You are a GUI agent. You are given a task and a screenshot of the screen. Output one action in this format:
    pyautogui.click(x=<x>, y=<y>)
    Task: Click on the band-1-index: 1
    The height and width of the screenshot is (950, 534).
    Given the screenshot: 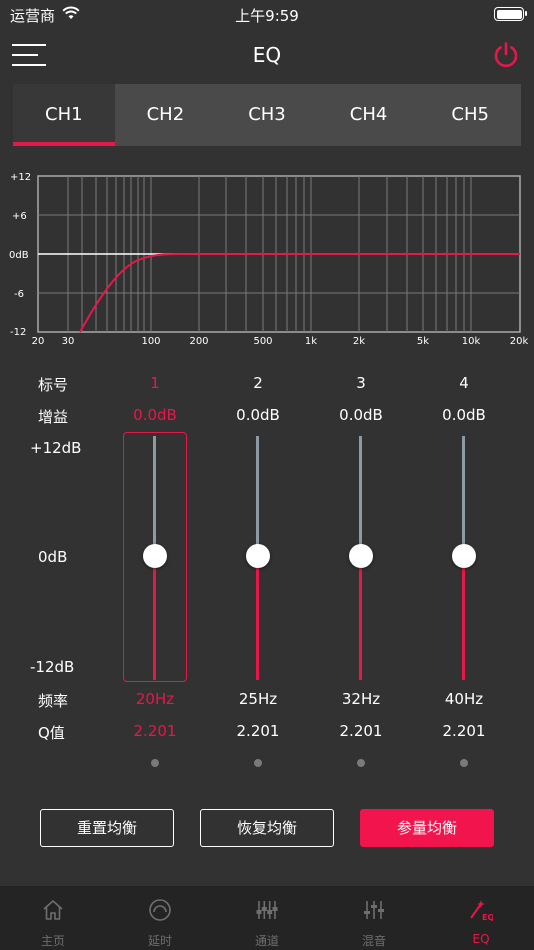 What is the action you would take?
    pyautogui.click(x=155, y=383)
    